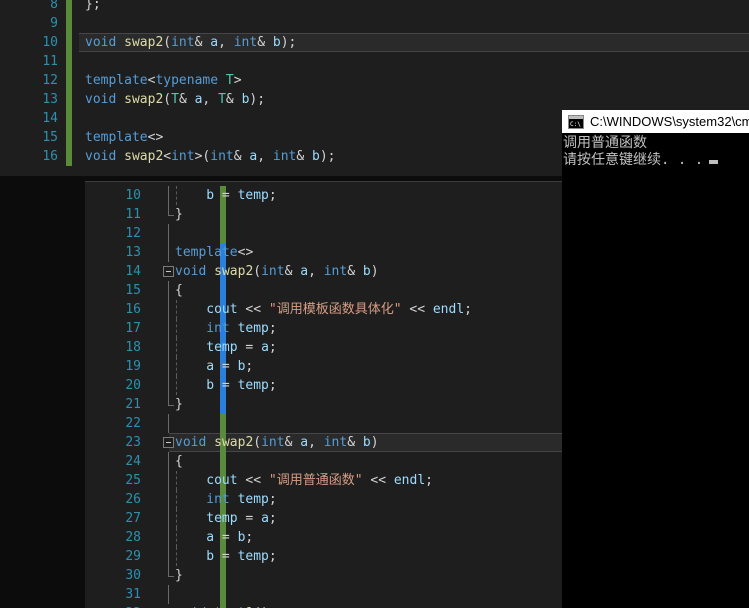 The image size is (749, 608). Describe the element at coordinates (223, 404) in the screenshot. I see `change-bar-unsaved` at that location.